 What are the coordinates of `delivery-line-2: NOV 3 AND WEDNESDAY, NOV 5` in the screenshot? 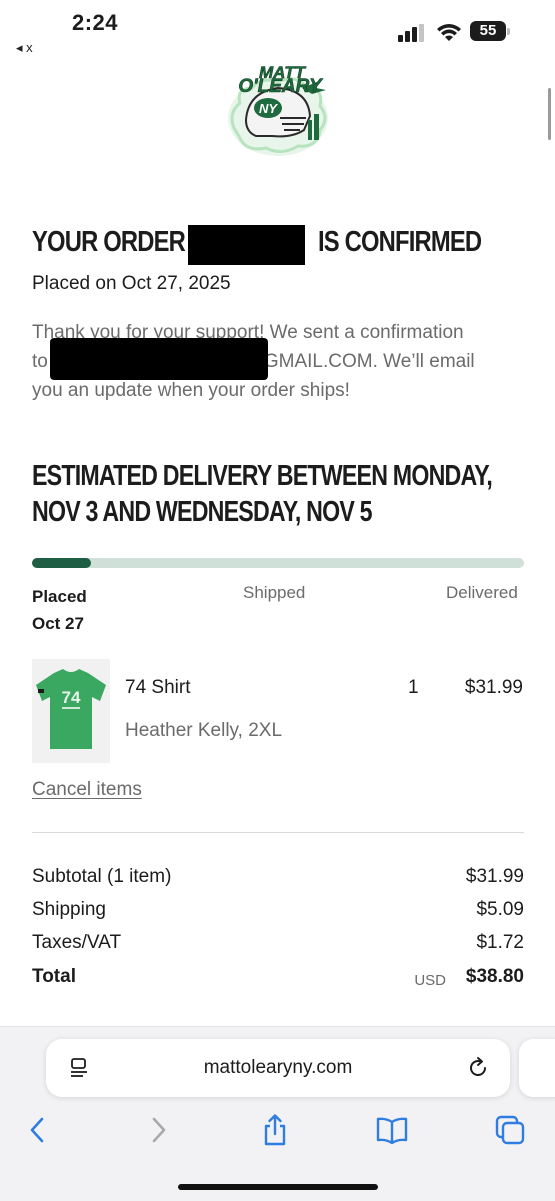 It's located at (202, 512).